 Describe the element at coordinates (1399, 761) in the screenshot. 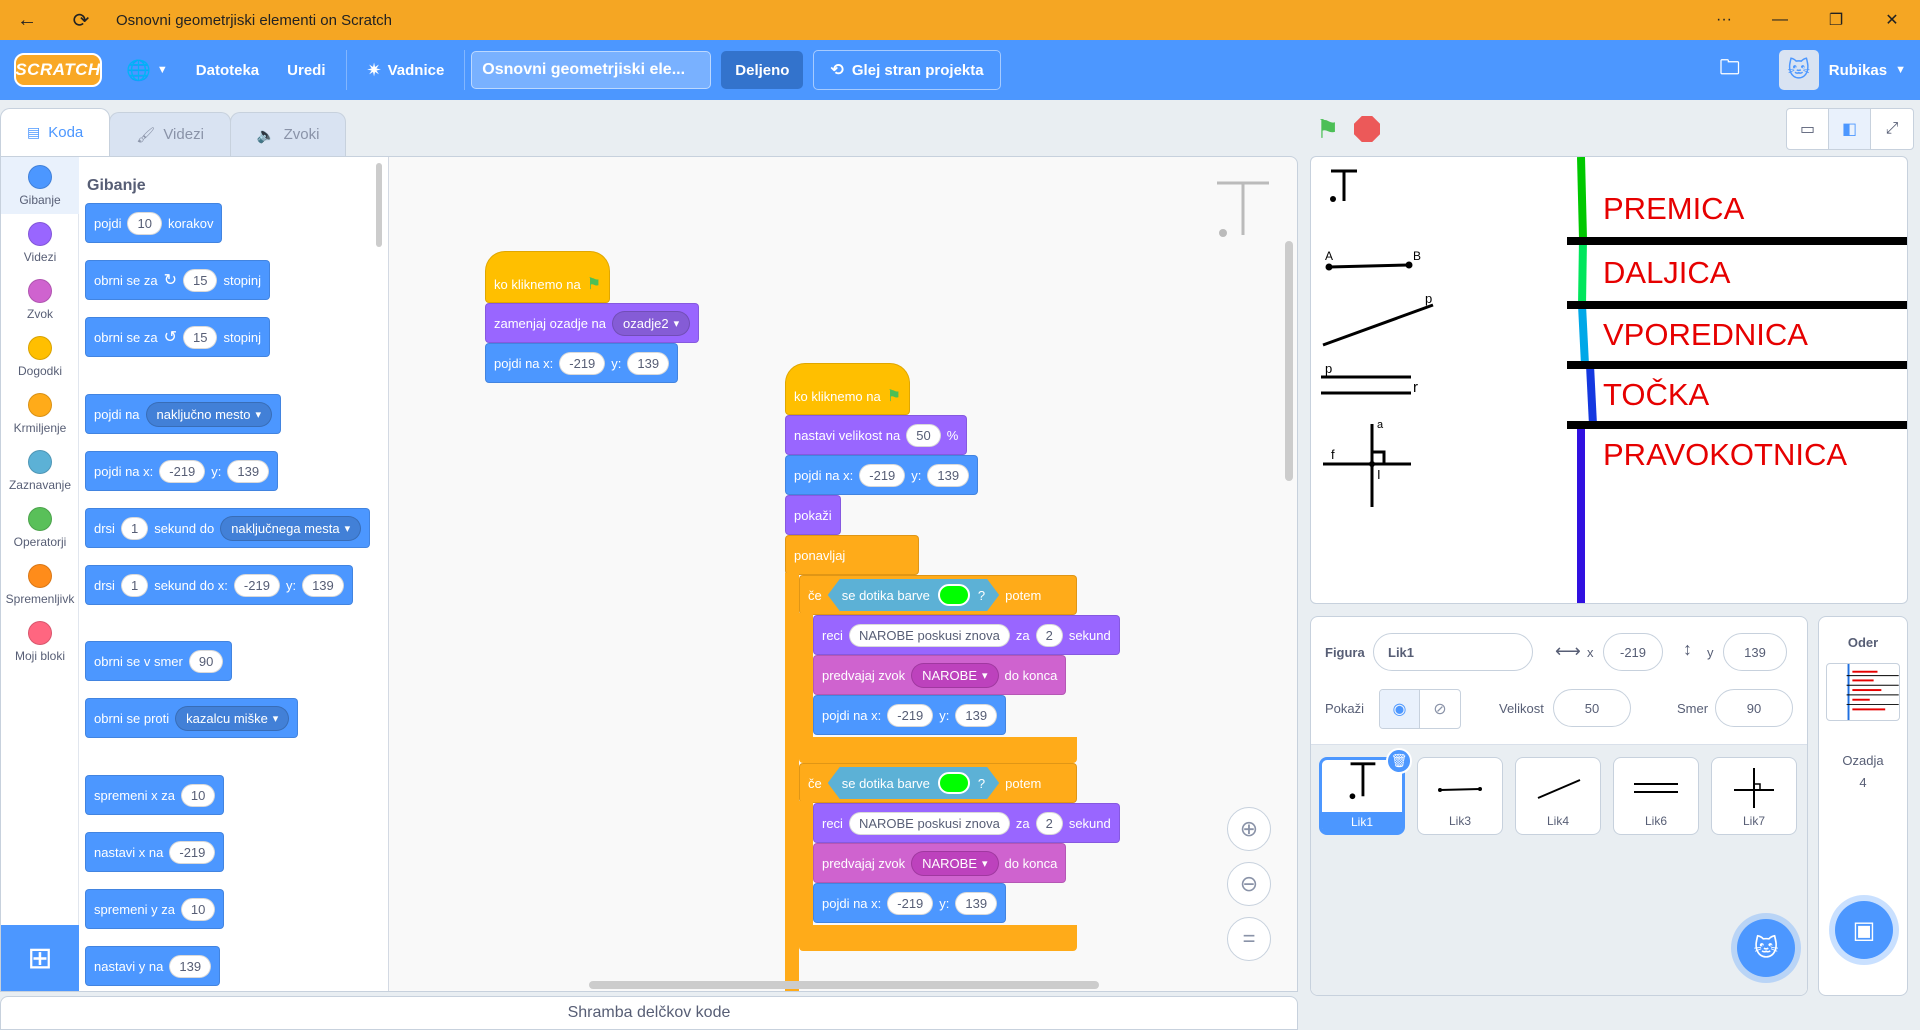

I see `trash-icon: 🗑` at that location.